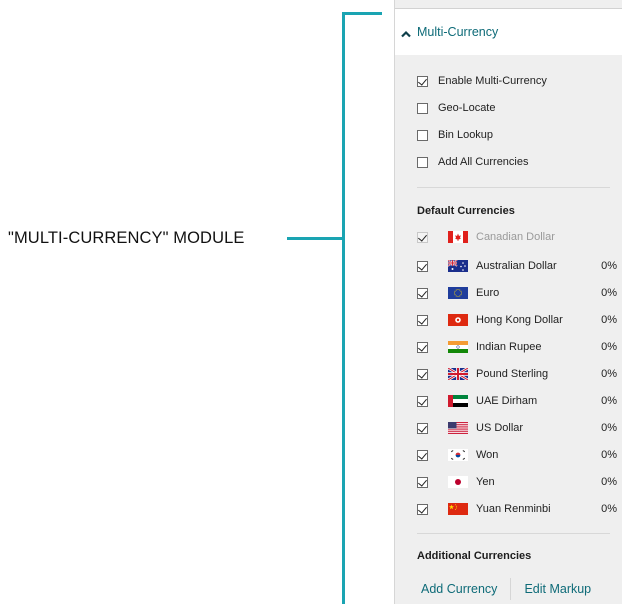 The height and width of the screenshot is (604, 622). Describe the element at coordinates (517, 293) in the screenshot. I see `currency-row-euro: Euro 0%` at that location.